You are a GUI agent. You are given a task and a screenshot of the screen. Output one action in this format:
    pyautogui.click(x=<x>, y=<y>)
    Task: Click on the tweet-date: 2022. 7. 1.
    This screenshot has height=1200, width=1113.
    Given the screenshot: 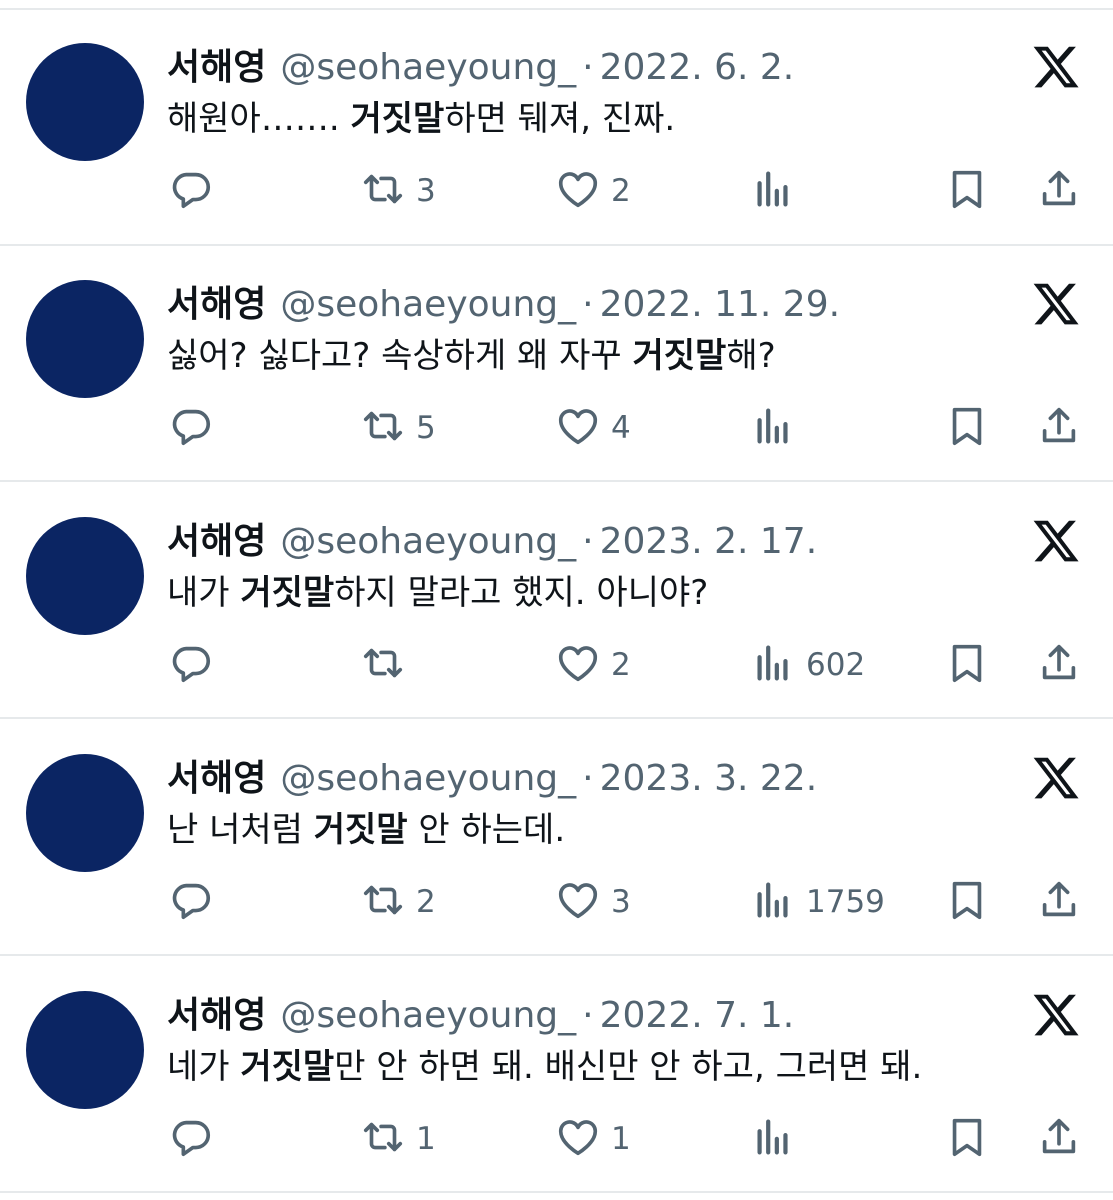 What is the action you would take?
    pyautogui.click(x=697, y=1015)
    